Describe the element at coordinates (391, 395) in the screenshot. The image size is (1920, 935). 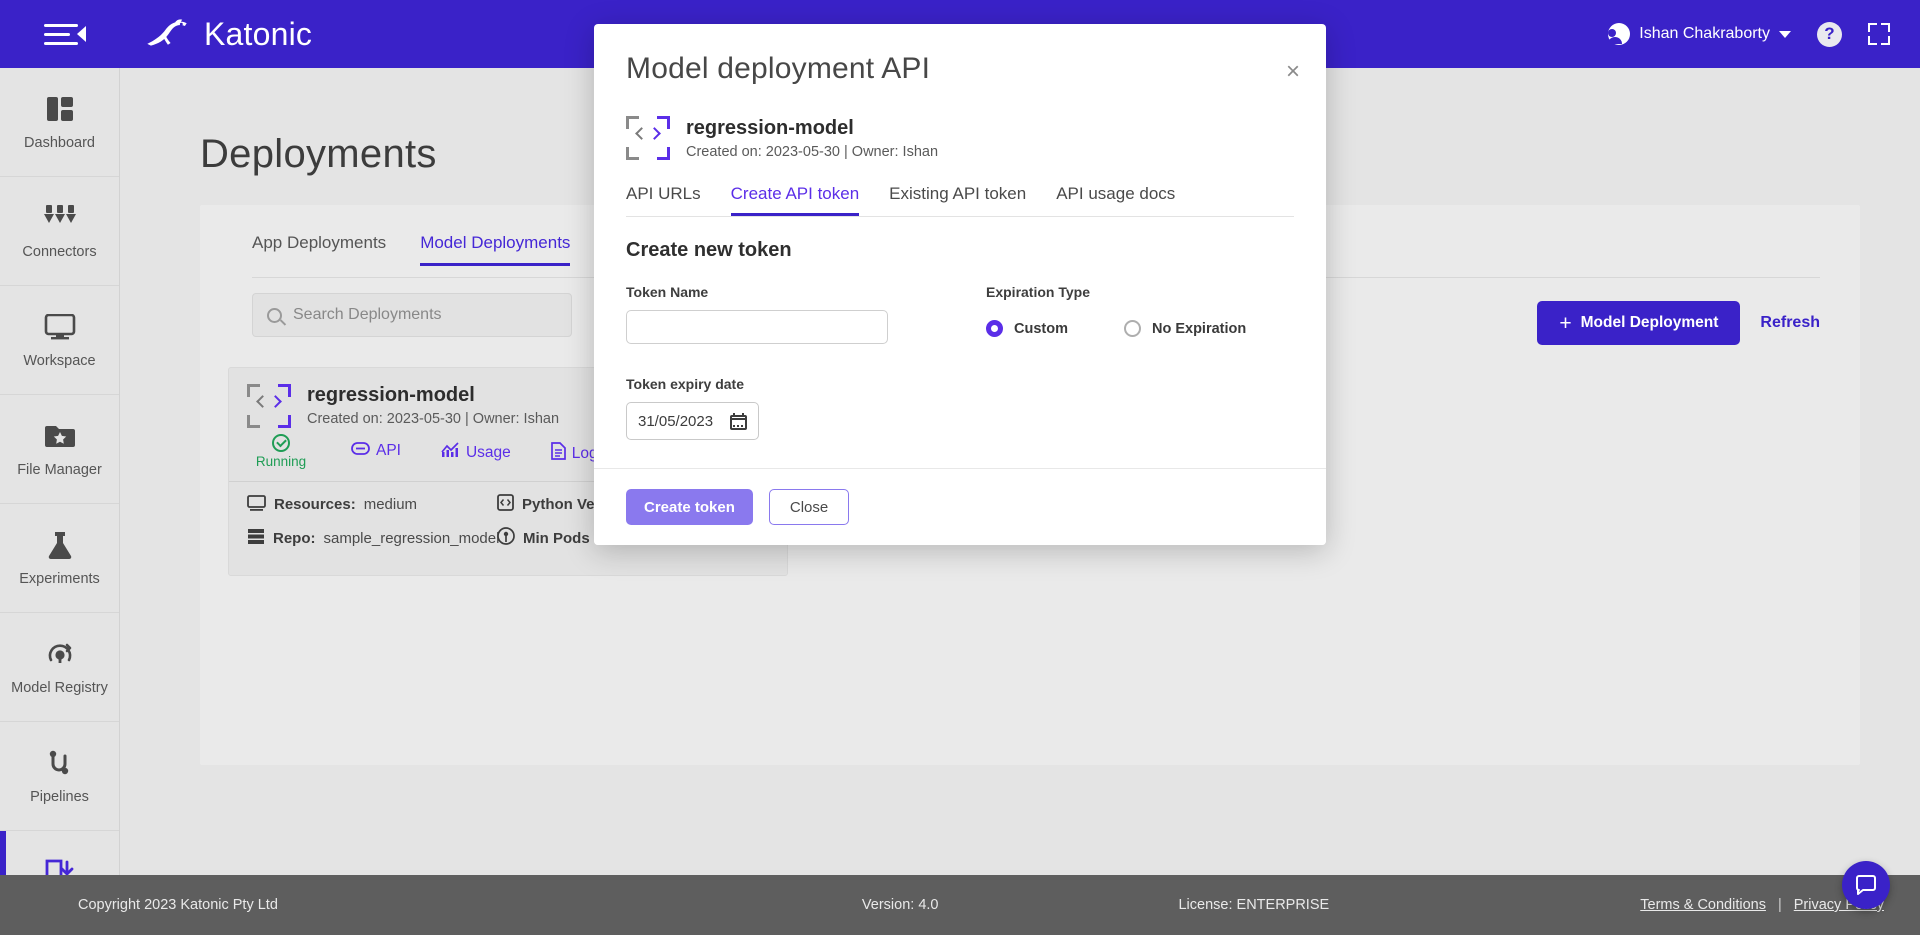
I see `deployment-name: regression-model` at that location.